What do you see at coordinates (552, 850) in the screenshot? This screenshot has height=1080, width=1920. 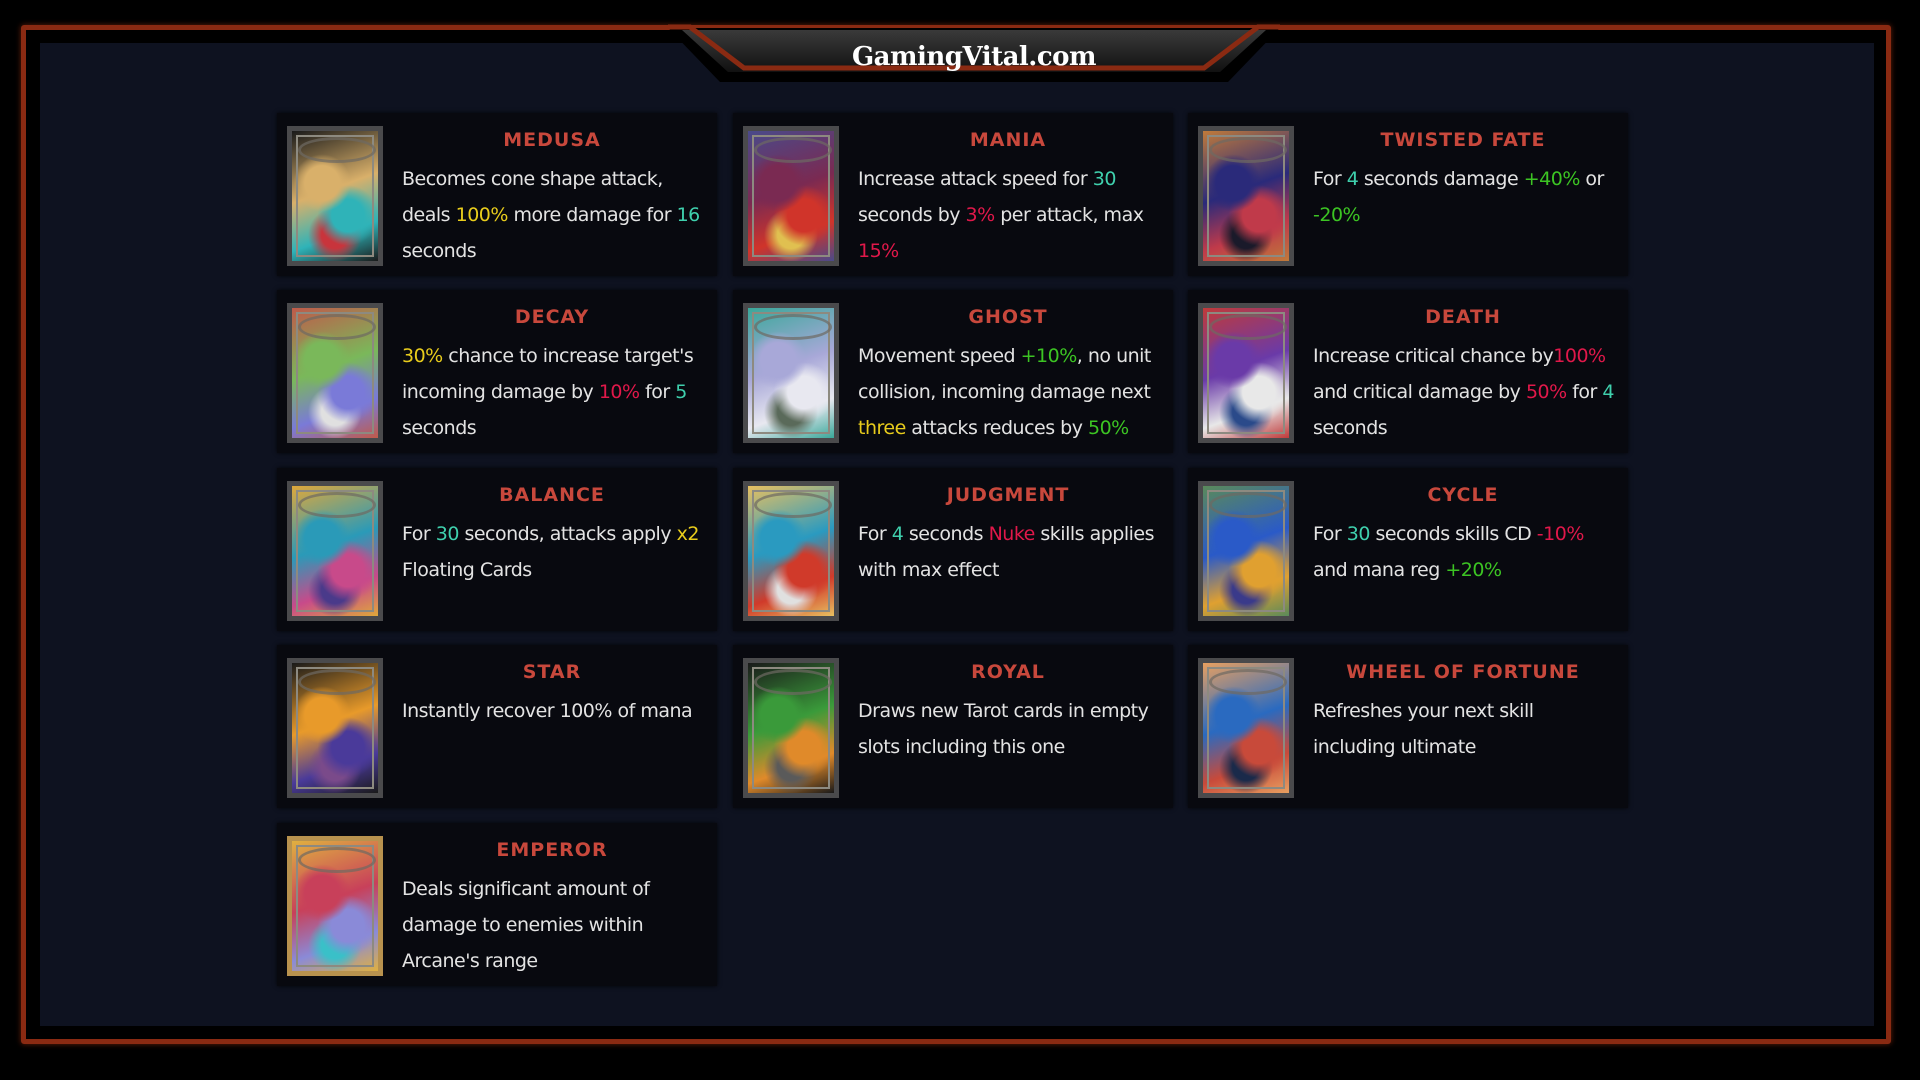 I see `card-title: EMPEROR` at bounding box center [552, 850].